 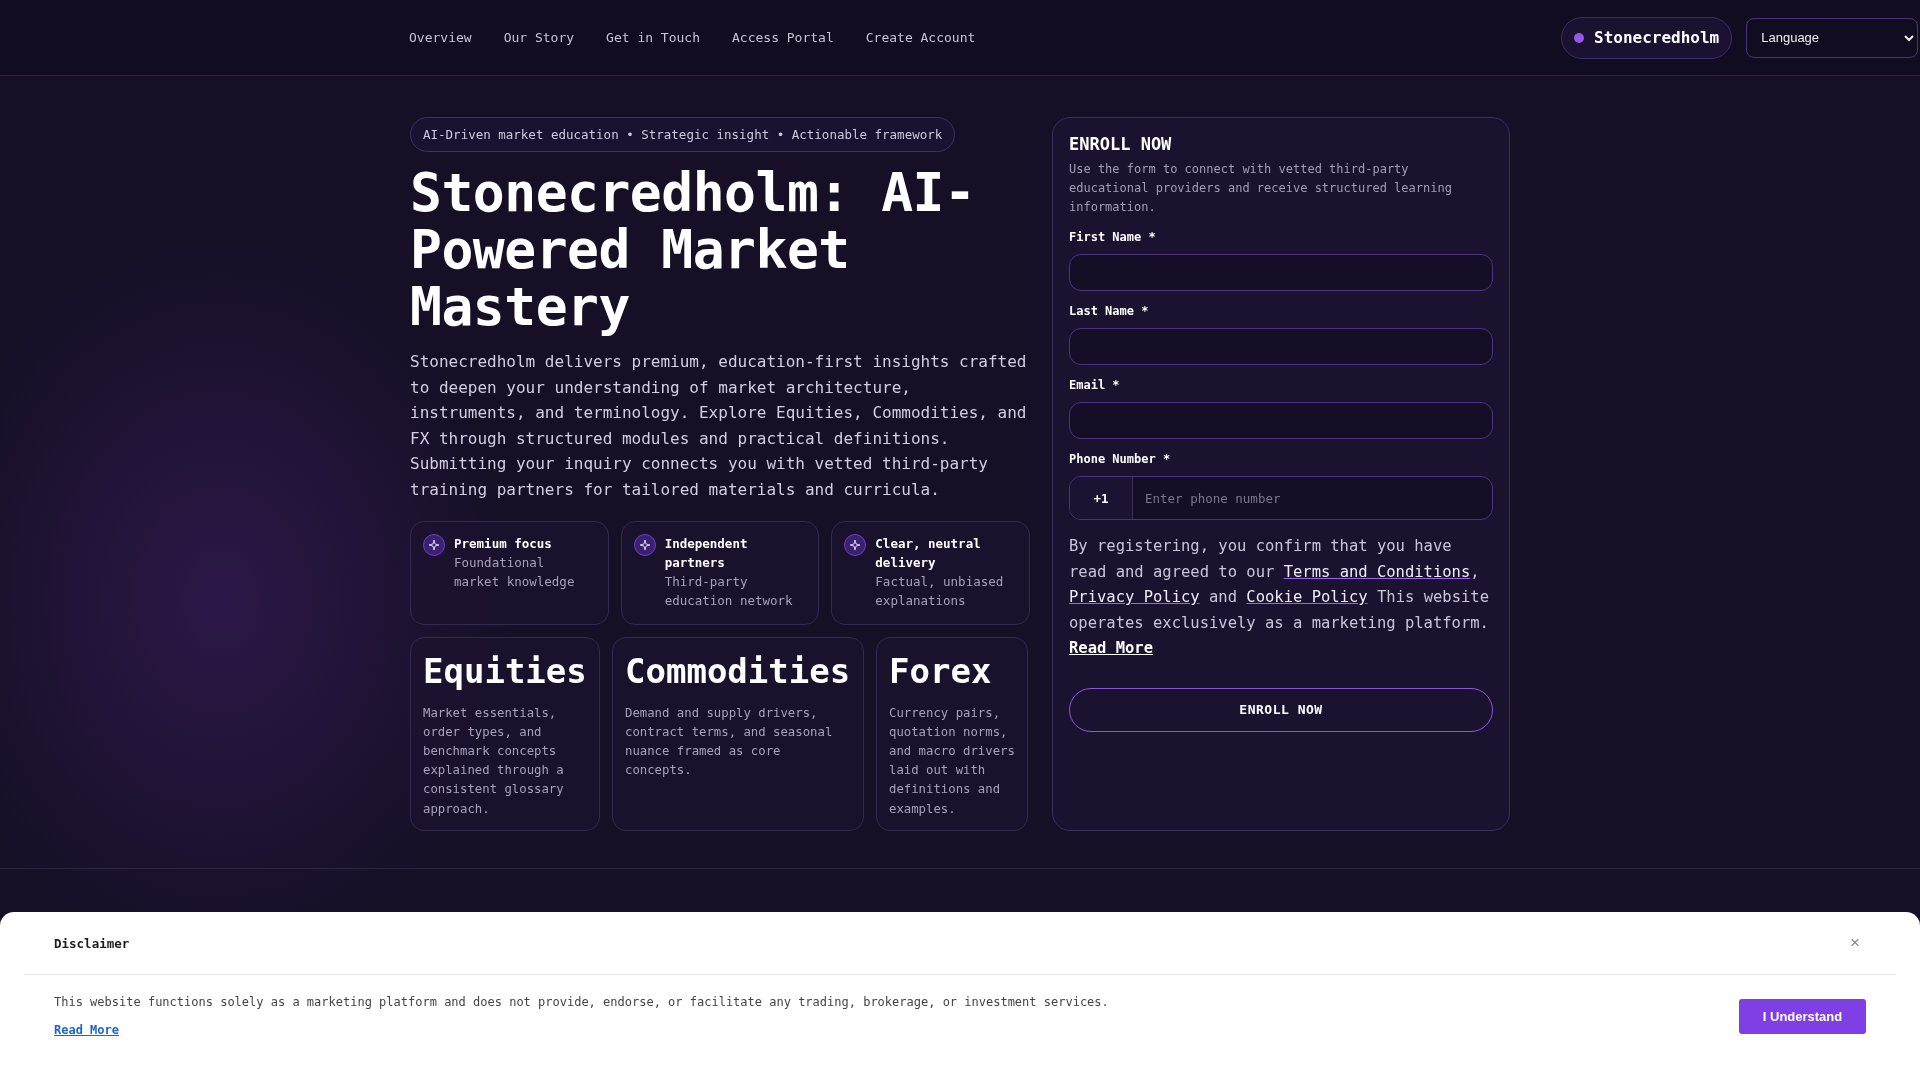 I want to click on market-title: Forex, so click(x=941, y=670).